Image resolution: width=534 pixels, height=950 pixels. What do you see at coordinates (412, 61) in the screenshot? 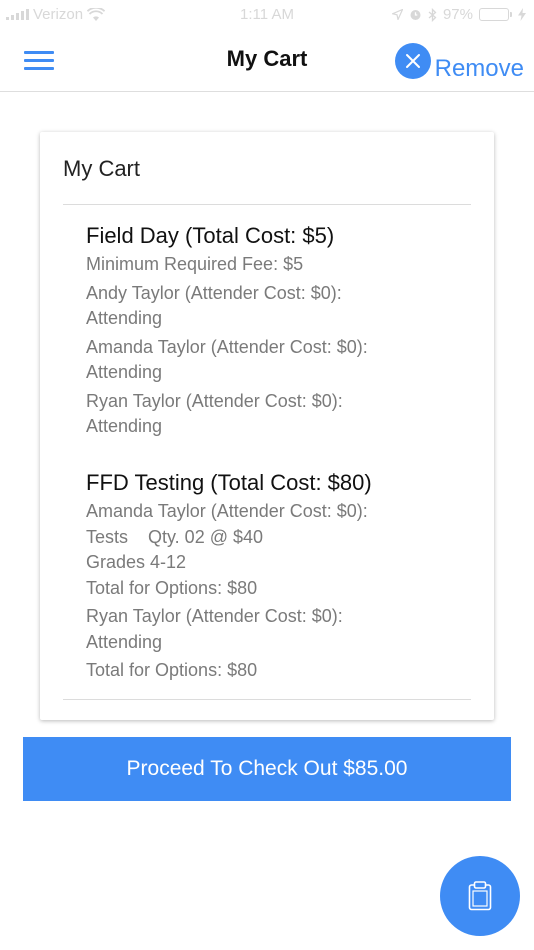
I see `close-icon` at bounding box center [412, 61].